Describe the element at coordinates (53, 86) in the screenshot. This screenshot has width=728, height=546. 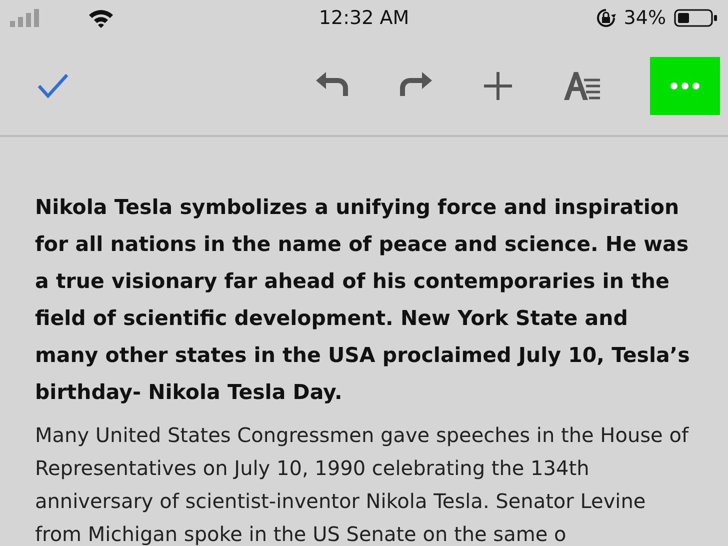
I see `checkmark-icon` at that location.